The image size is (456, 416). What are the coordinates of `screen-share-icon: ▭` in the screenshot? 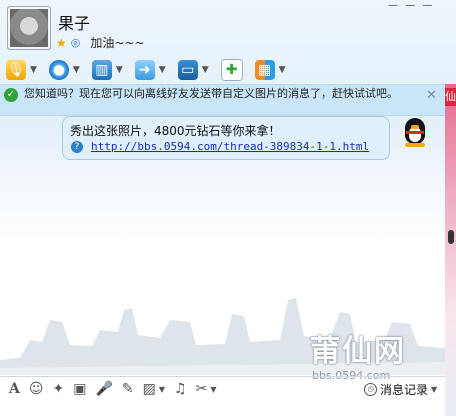 It's located at (187, 70).